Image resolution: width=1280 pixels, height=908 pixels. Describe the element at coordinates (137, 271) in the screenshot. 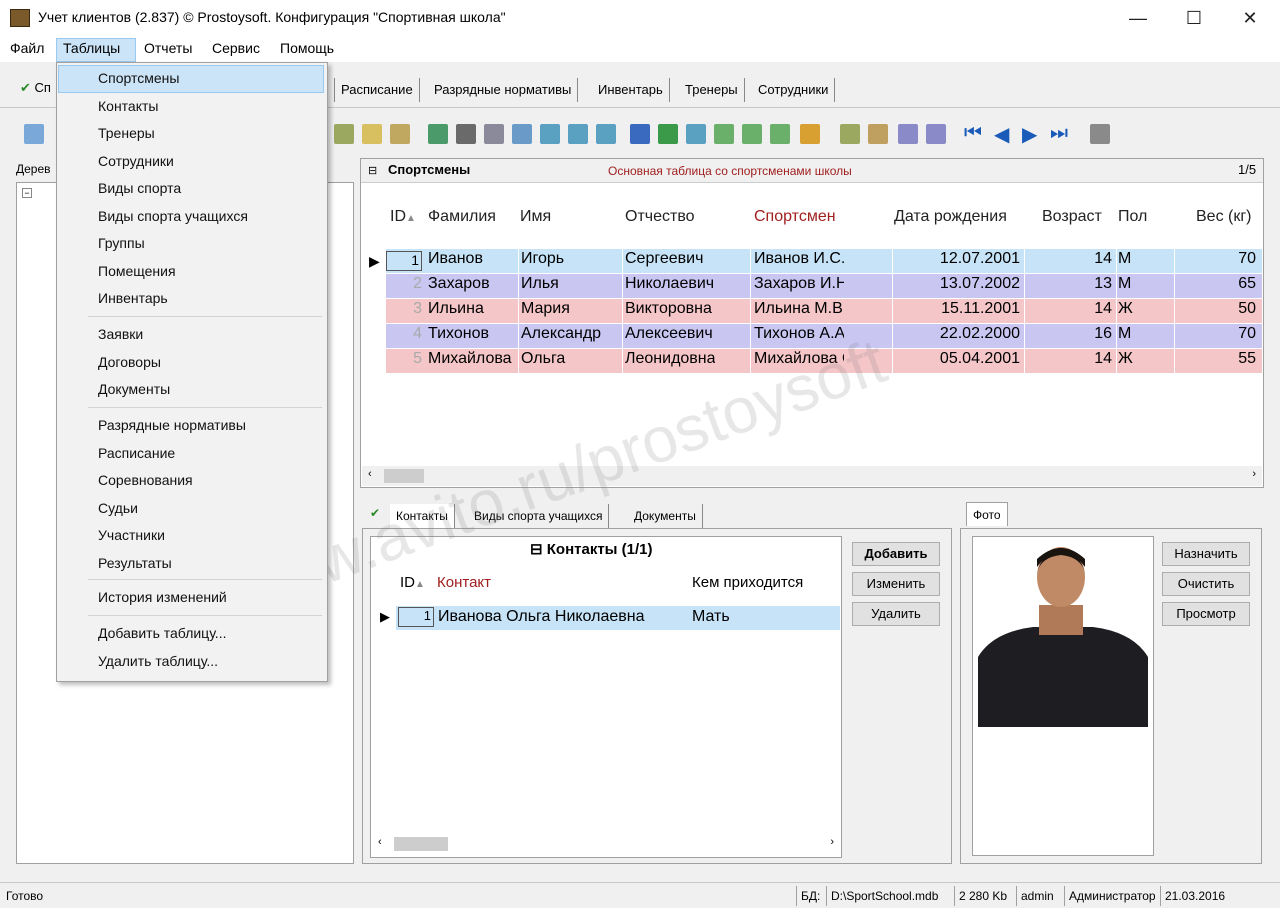

I see `menu-item-rooms: Помещения` at that location.